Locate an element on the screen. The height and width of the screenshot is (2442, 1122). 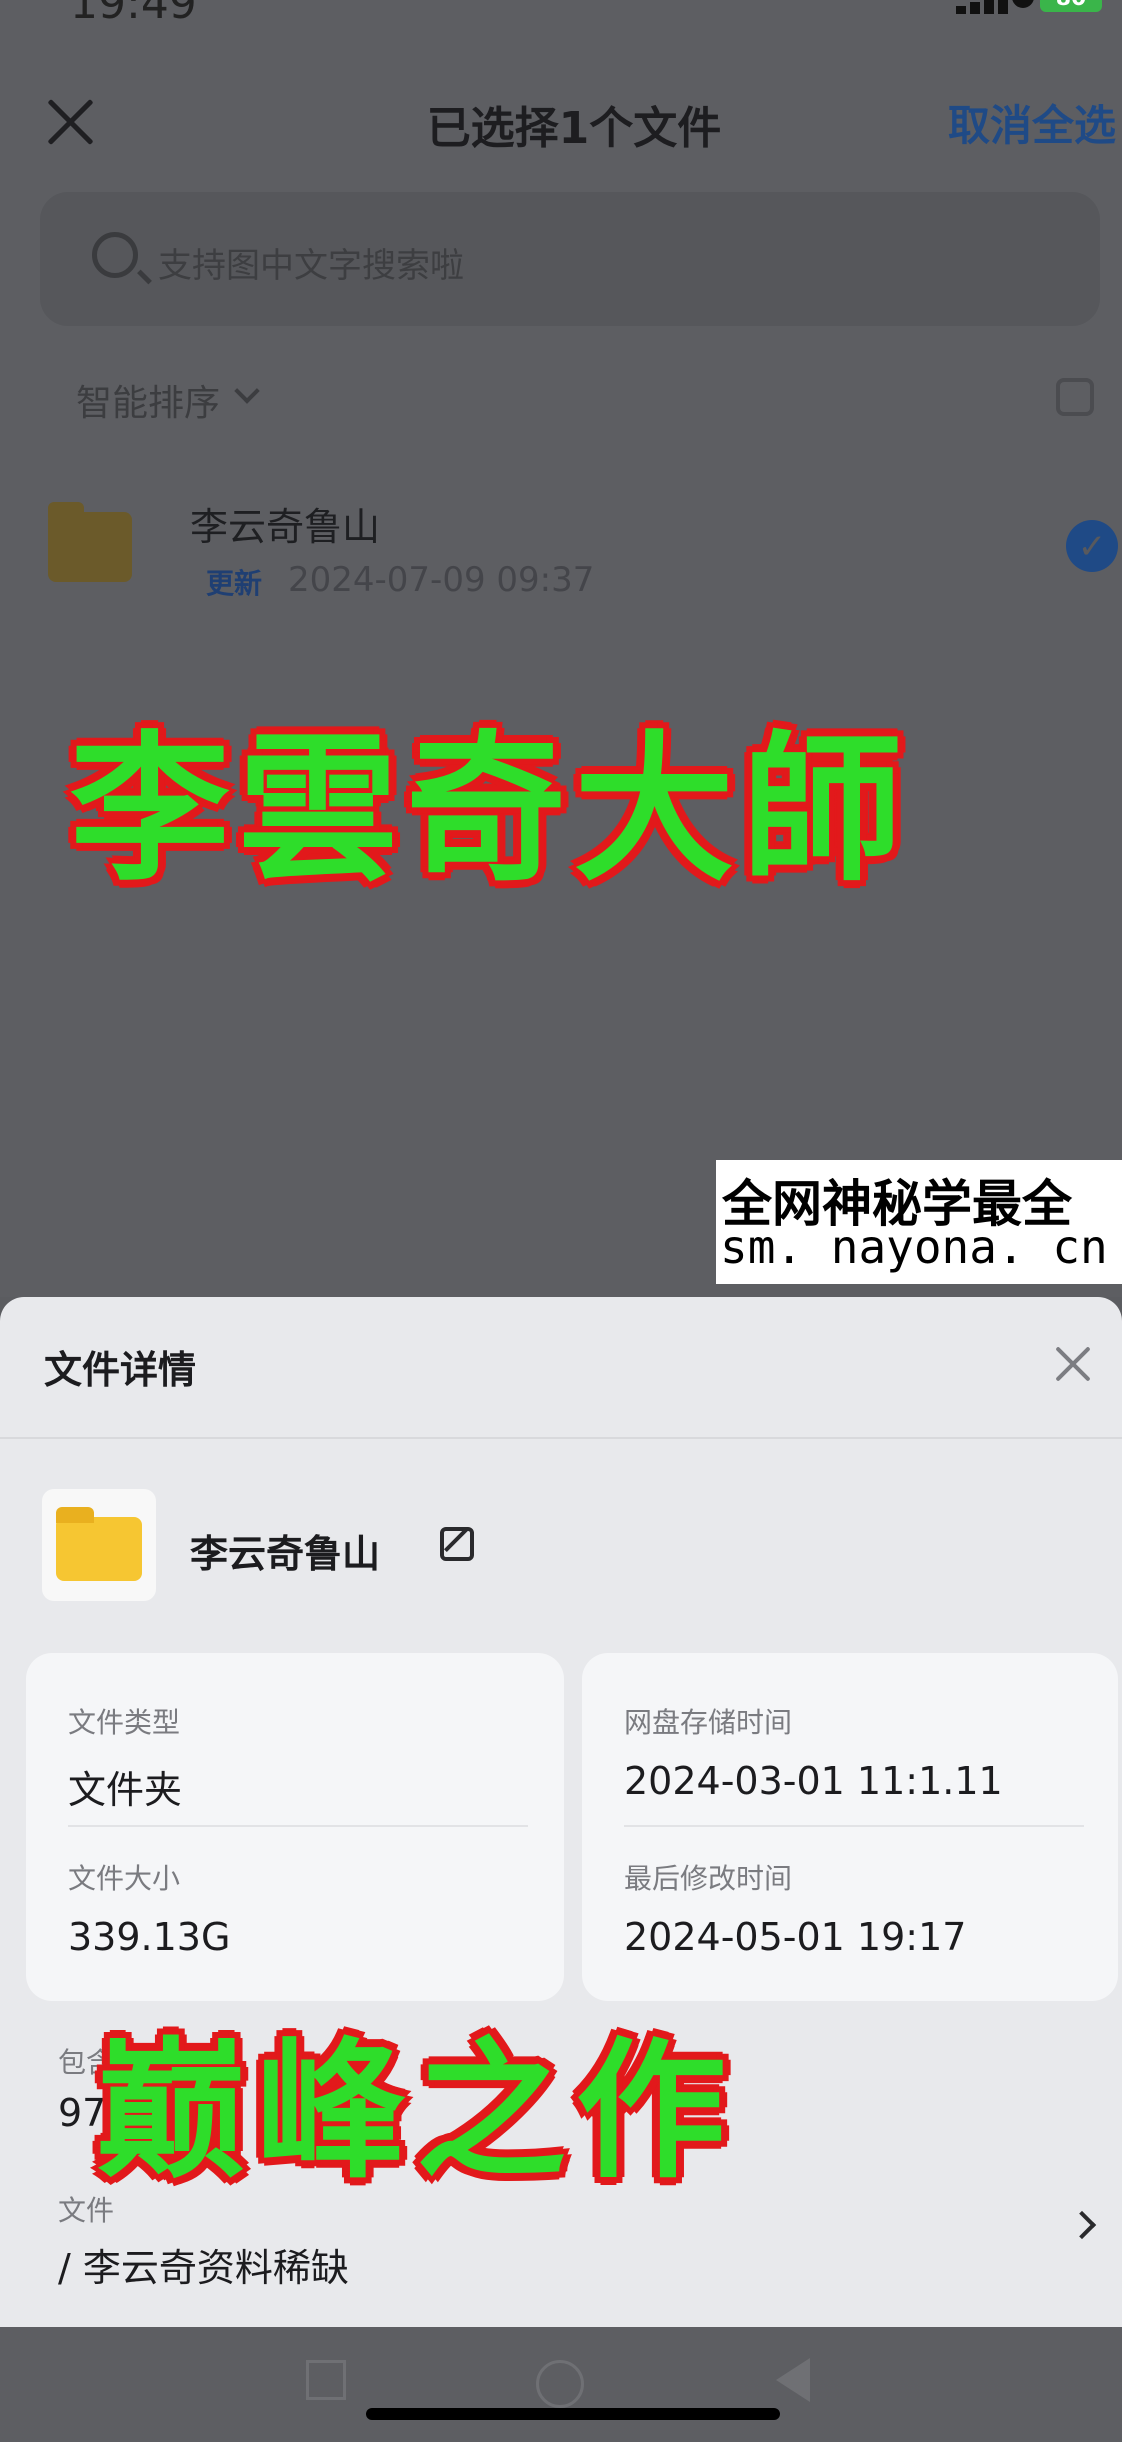
update-badge: 更新 is located at coordinates (234, 583).